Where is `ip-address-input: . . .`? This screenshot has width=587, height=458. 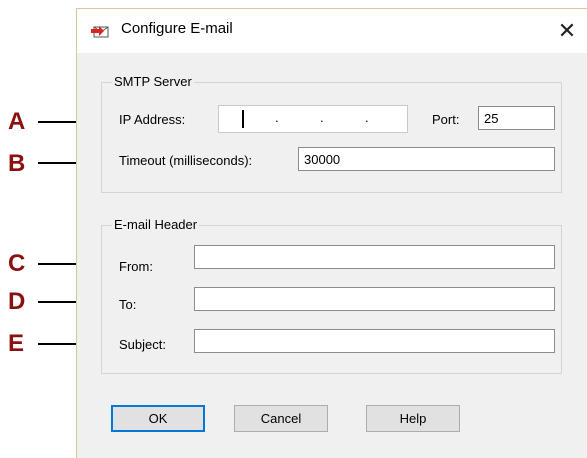
ip-address-input: . . . is located at coordinates (313, 119).